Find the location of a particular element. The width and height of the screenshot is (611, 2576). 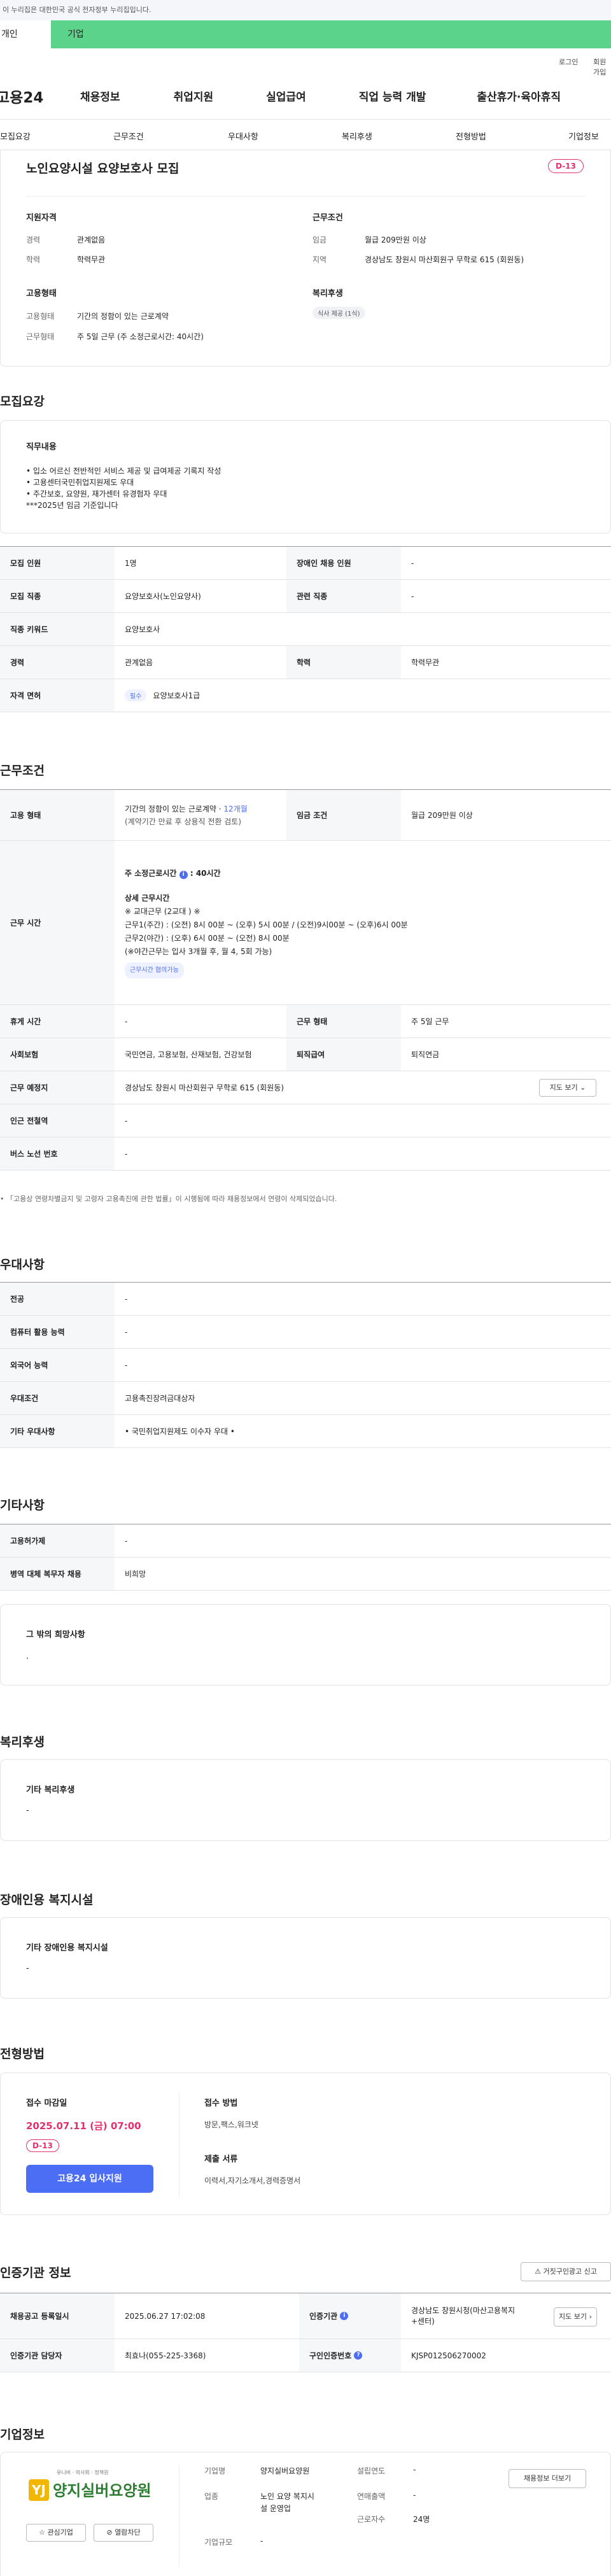

size-value: - is located at coordinates (261, 2541).